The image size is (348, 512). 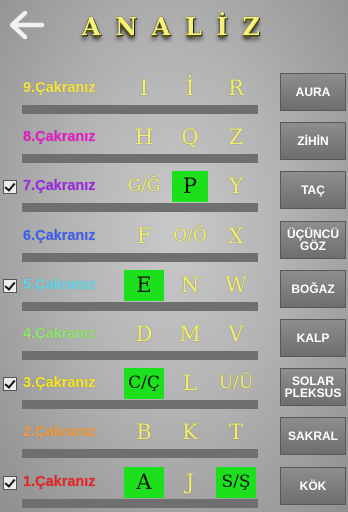 I want to click on back-arrow-icon, so click(x=26, y=25).